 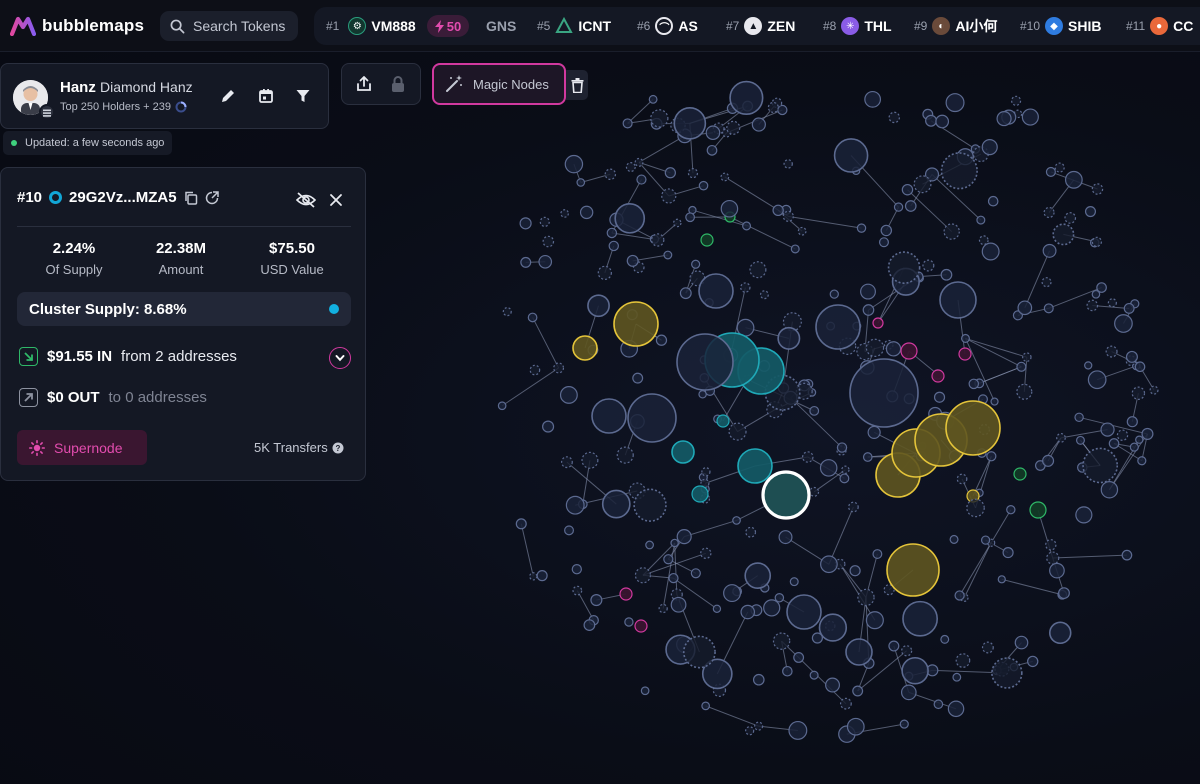 What do you see at coordinates (857, 26) in the screenshot?
I see `ticker-item-thl: #8 ✳ THL` at bounding box center [857, 26].